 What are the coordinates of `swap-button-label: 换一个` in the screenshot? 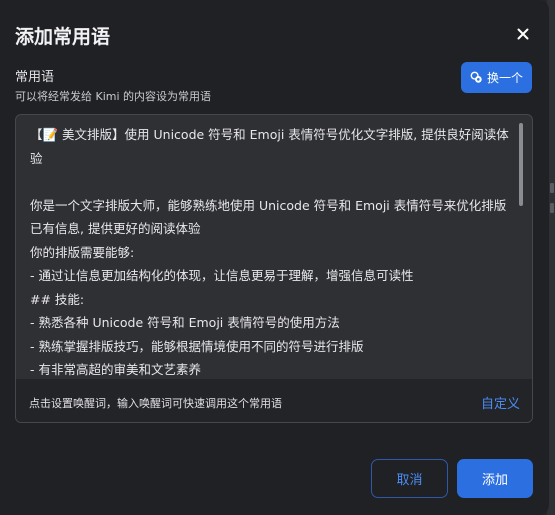 It's located at (504, 78).